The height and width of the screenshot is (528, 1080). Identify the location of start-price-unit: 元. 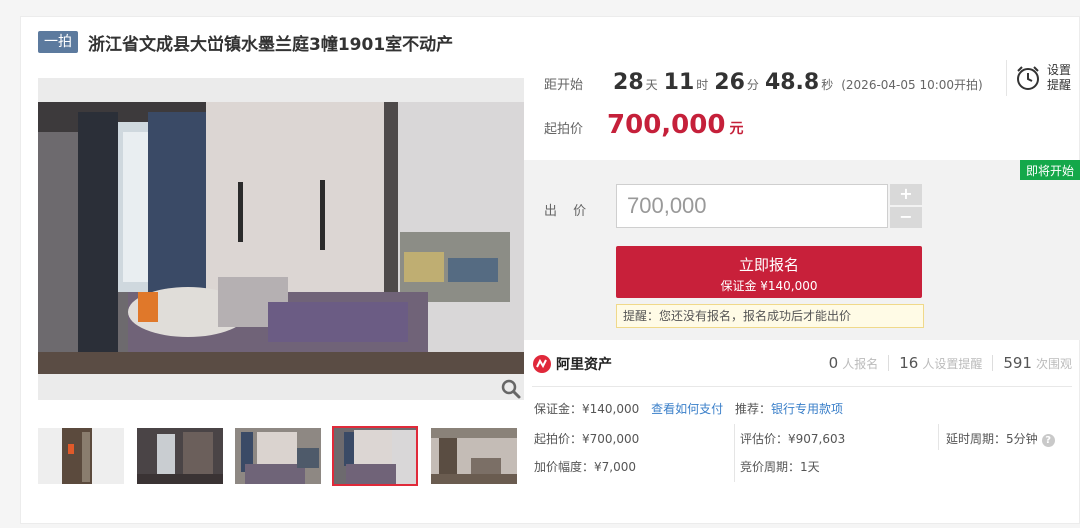
(736, 129).